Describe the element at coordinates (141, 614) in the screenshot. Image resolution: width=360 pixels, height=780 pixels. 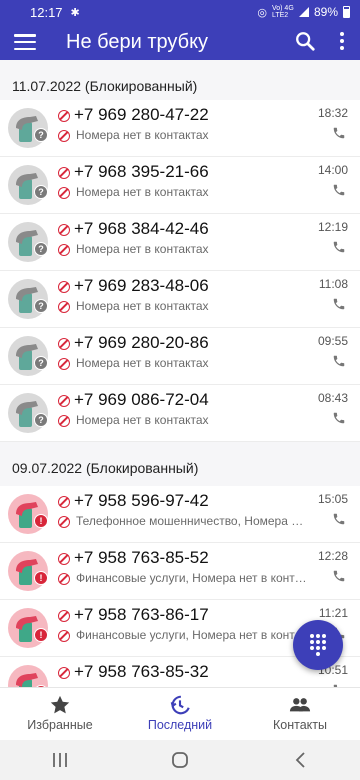
I see `phone-number: +7 958 763-86-17` at that location.